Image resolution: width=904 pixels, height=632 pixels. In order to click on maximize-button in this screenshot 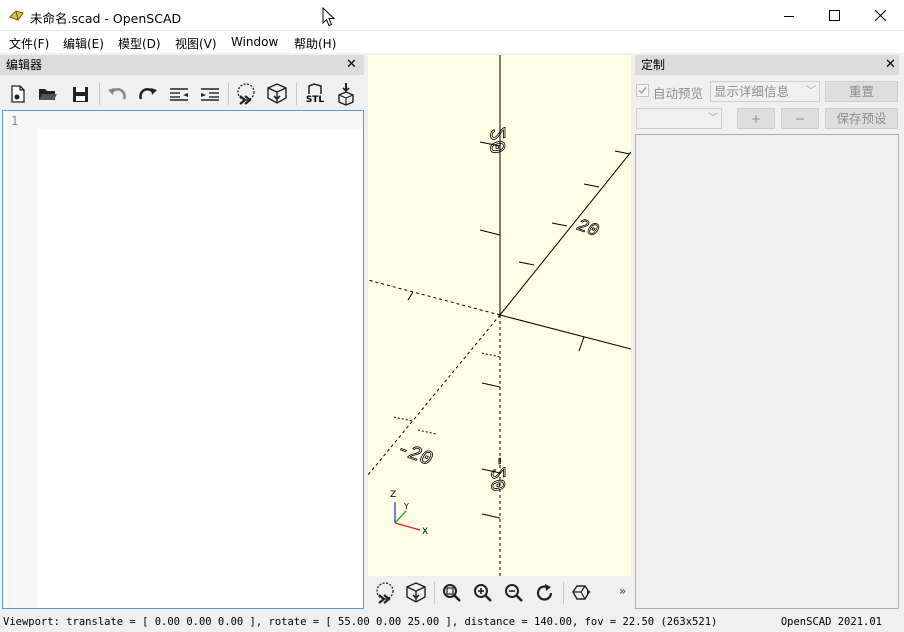, I will do `click(834, 15)`.